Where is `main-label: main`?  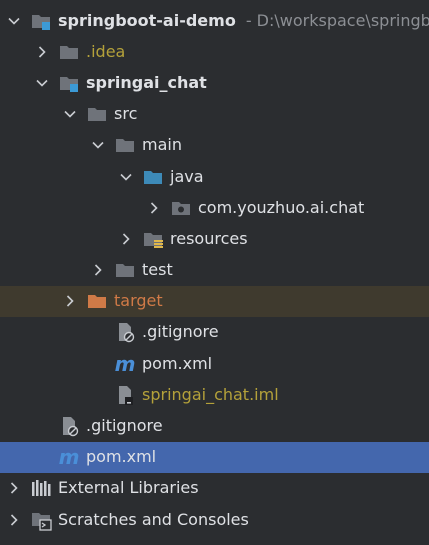 main-label: main is located at coordinates (162, 145).